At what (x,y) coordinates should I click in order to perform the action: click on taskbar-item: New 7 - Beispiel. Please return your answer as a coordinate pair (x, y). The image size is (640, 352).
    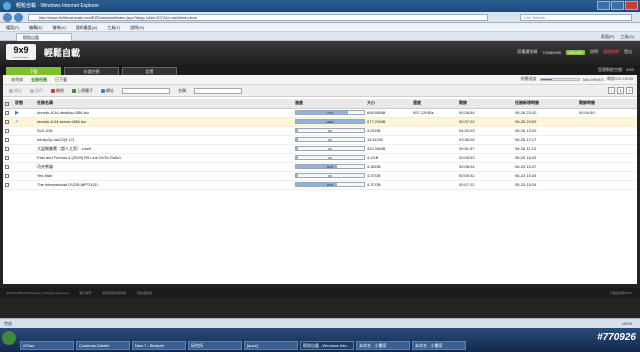
    Looking at the image, I should click on (159, 345).